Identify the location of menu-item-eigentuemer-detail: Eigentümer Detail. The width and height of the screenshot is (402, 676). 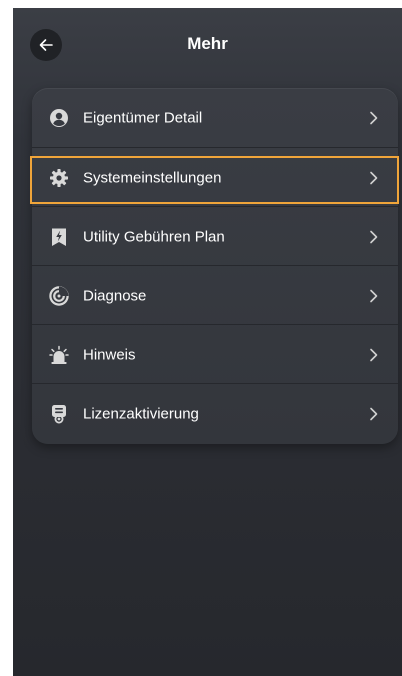
(215, 117).